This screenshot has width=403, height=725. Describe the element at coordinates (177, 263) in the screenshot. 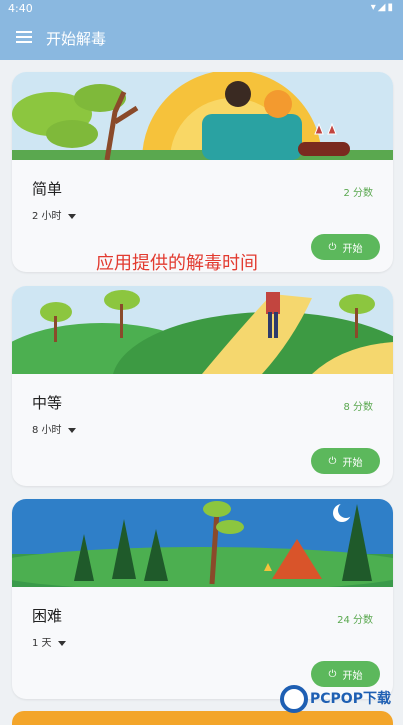

I see `annotation-text: 应用提供的解毒时间` at that location.